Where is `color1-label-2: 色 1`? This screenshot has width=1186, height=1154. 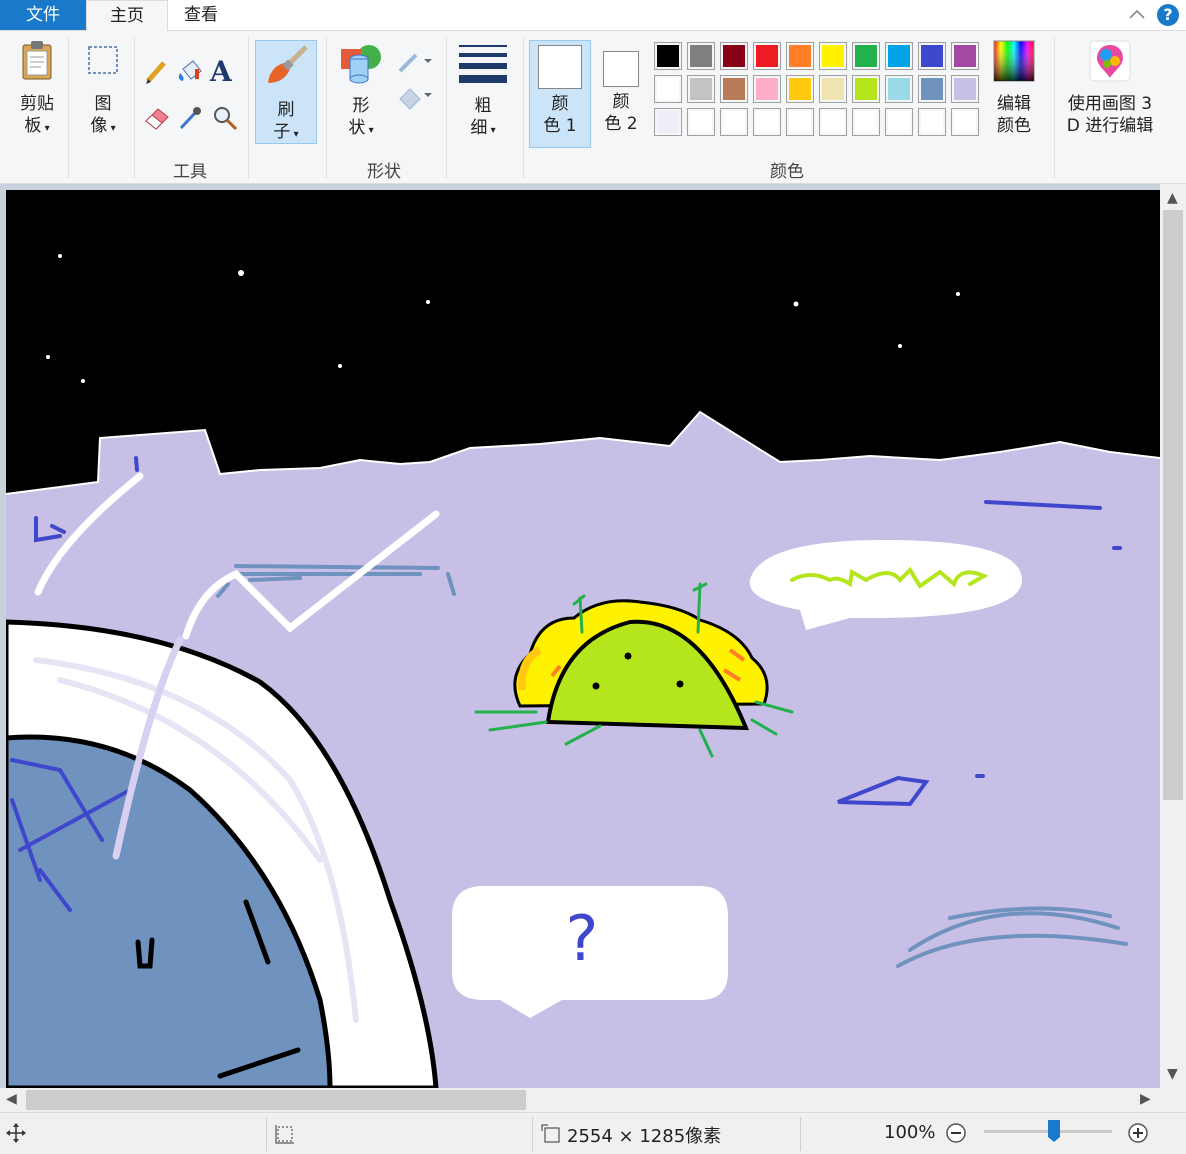 color1-label-2: 色 1 is located at coordinates (560, 126).